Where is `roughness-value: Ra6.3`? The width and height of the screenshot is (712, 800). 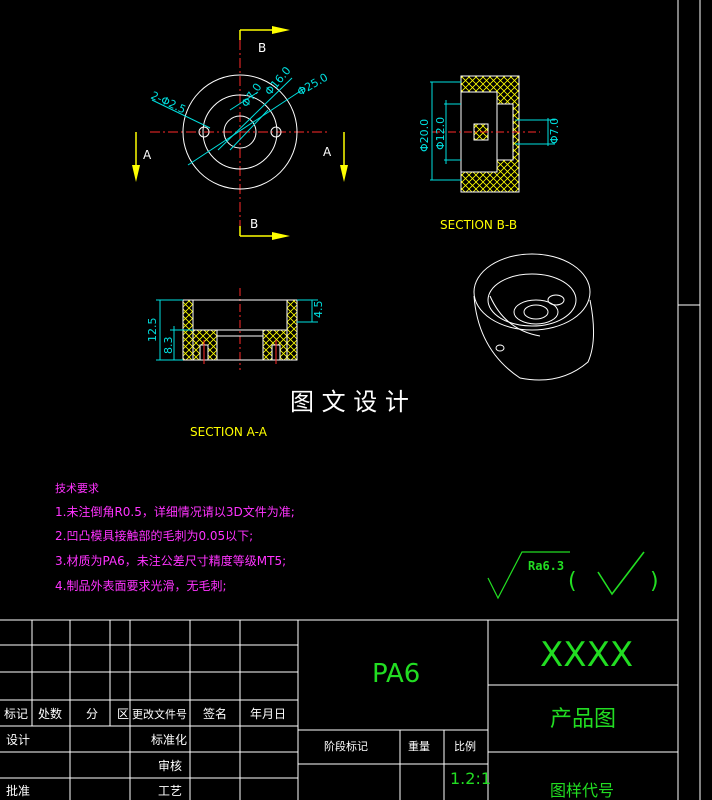
roughness-value: Ra6.3 is located at coordinates (546, 566).